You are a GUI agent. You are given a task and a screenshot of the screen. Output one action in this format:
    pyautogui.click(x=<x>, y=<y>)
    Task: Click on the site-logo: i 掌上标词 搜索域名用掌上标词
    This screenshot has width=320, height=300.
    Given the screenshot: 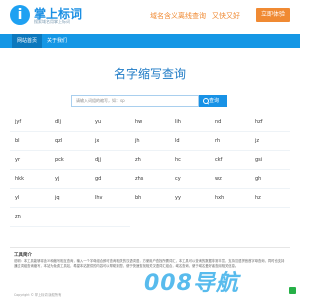 What is the action you would take?
    pyautogui.click(x=56, y=16)
    